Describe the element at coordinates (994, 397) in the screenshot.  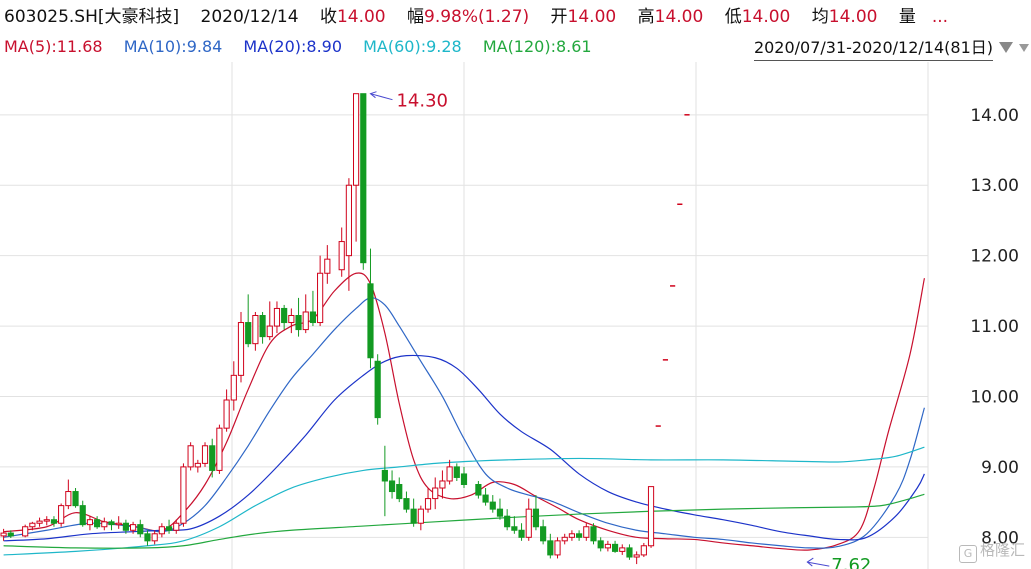
I see `y-tick-label: 10.00` at that location.